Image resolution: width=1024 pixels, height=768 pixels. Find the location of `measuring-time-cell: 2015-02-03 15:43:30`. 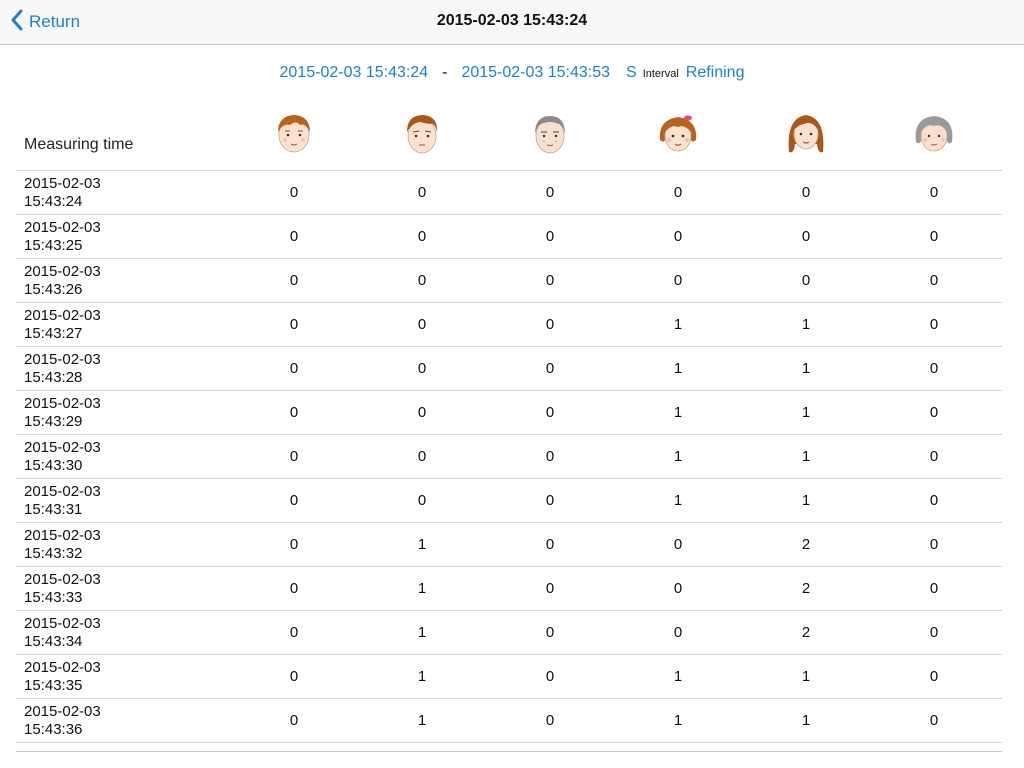

measuring-time-cell: 2015-02-03 15:43:30 is located at coordinates (62, 457).